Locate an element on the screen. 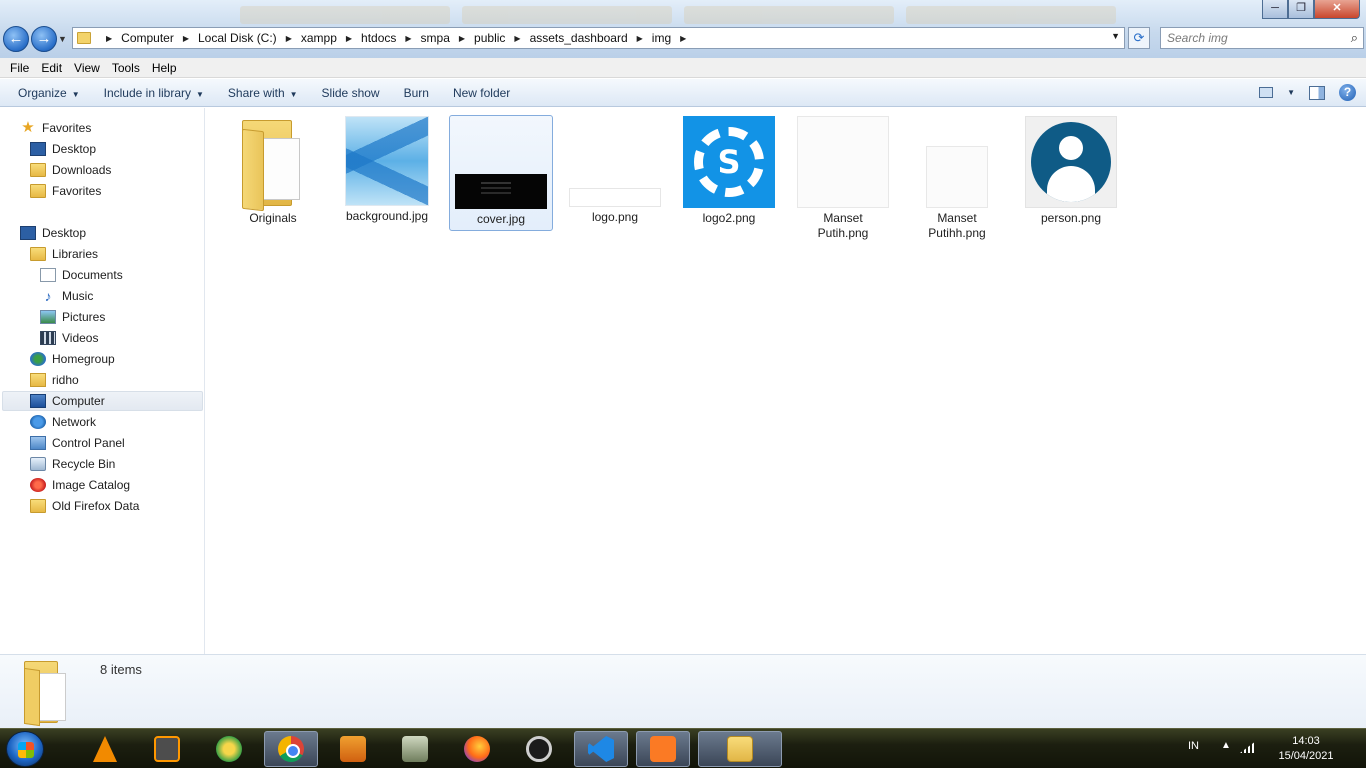 This screenshot has width=1366, height=768. nav-downloads: Downloads is located at coordinates (70, 170).